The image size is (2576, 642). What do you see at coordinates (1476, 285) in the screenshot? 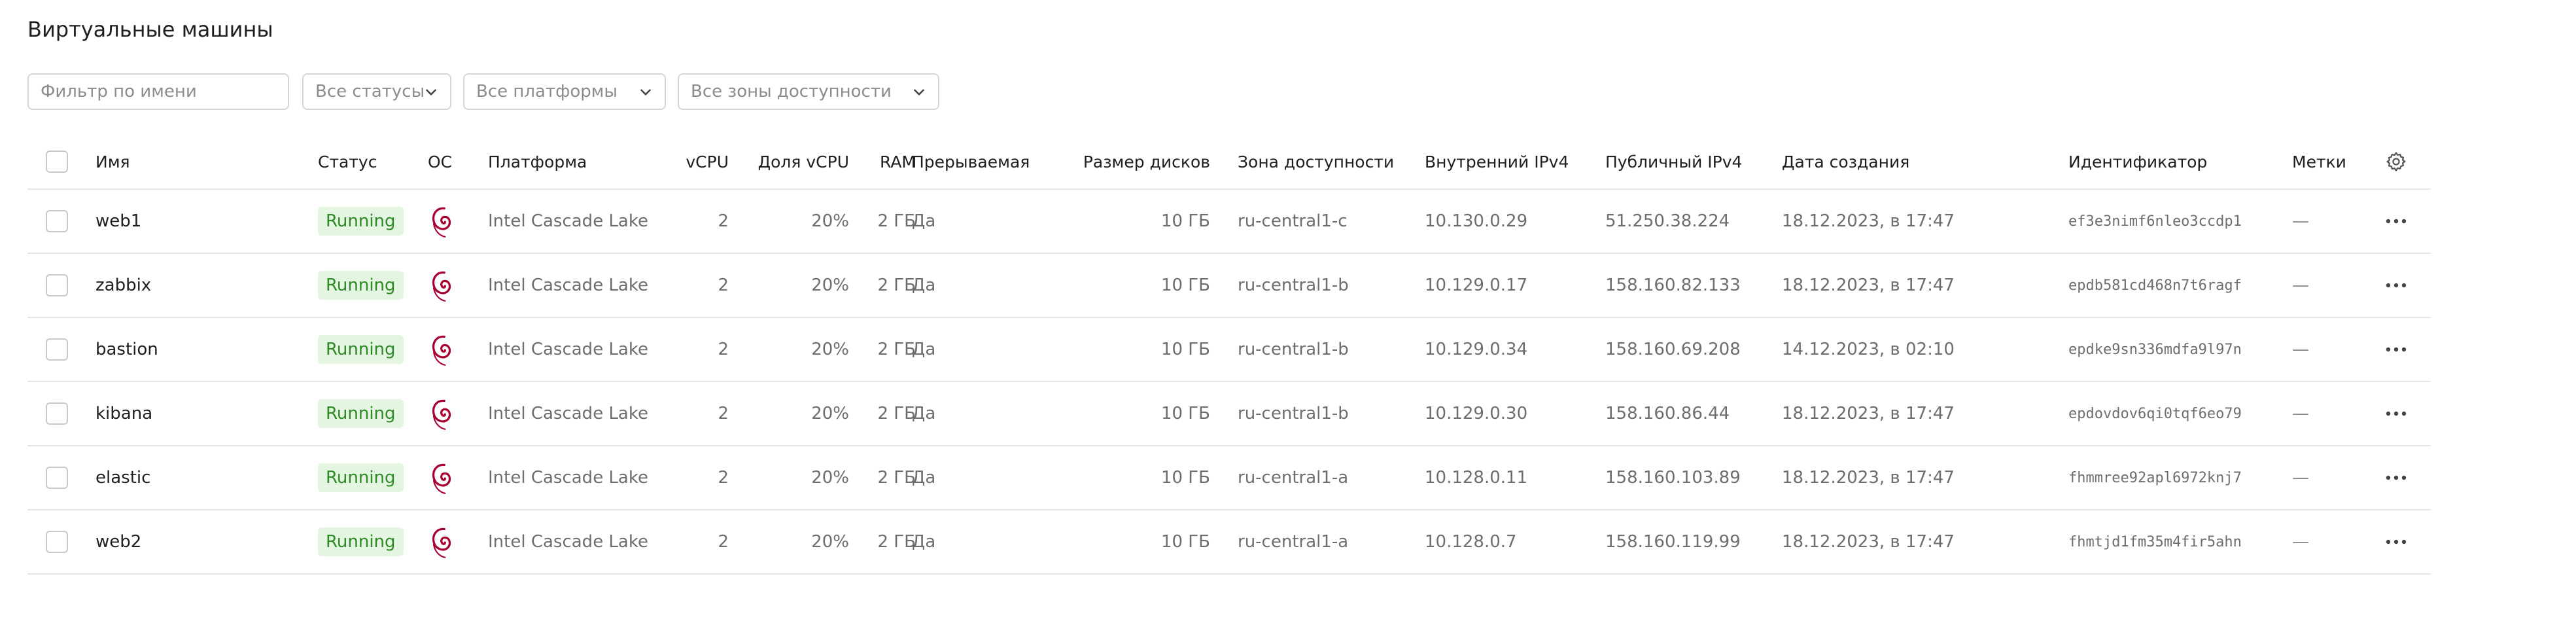
I see `internal-ipv4-cell: 10.129.0.17` at bounding box center [1476, 285].